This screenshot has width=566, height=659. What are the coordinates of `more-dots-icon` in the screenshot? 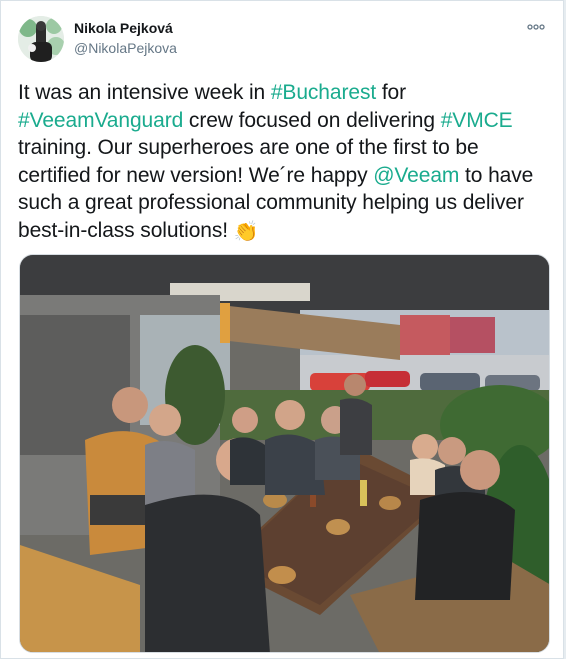 It's located at (536, 27).